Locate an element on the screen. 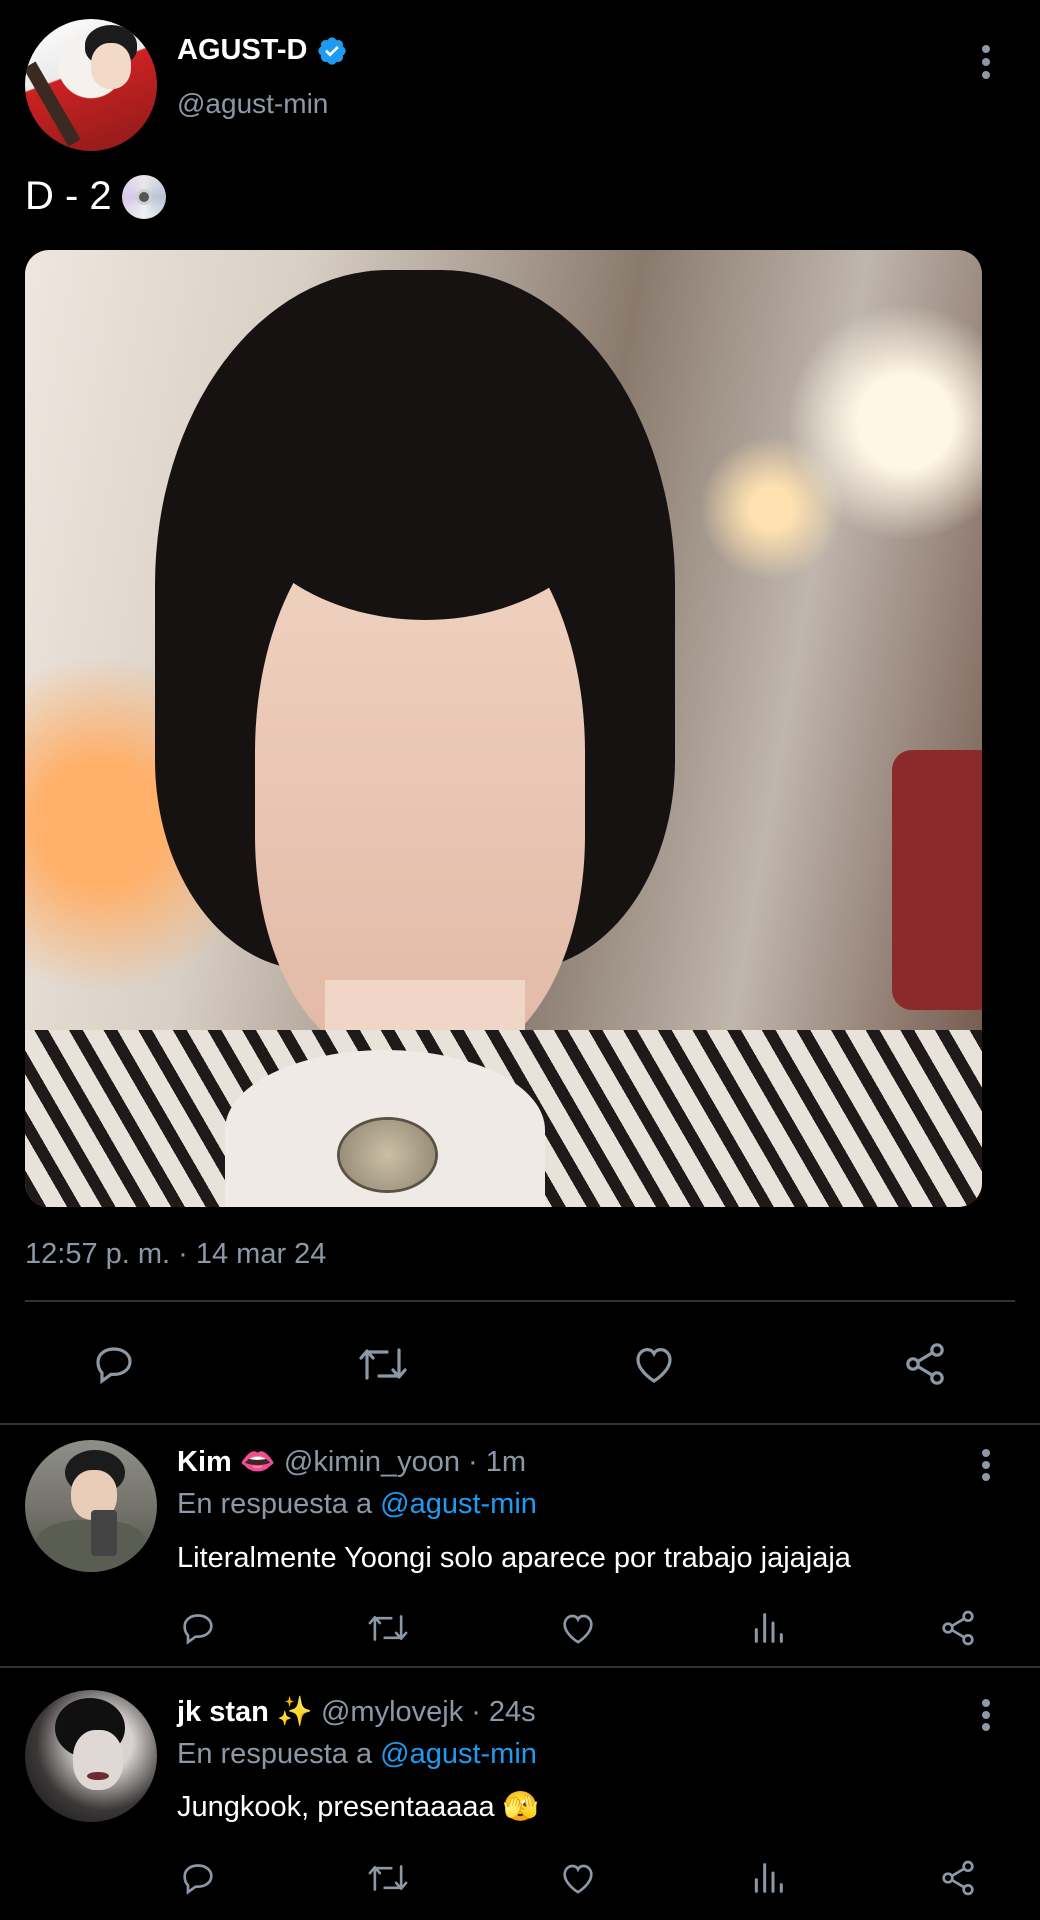  reply-header: jk stan ✨ @mylovejk · 24s is located at coordinates (356, 1712).